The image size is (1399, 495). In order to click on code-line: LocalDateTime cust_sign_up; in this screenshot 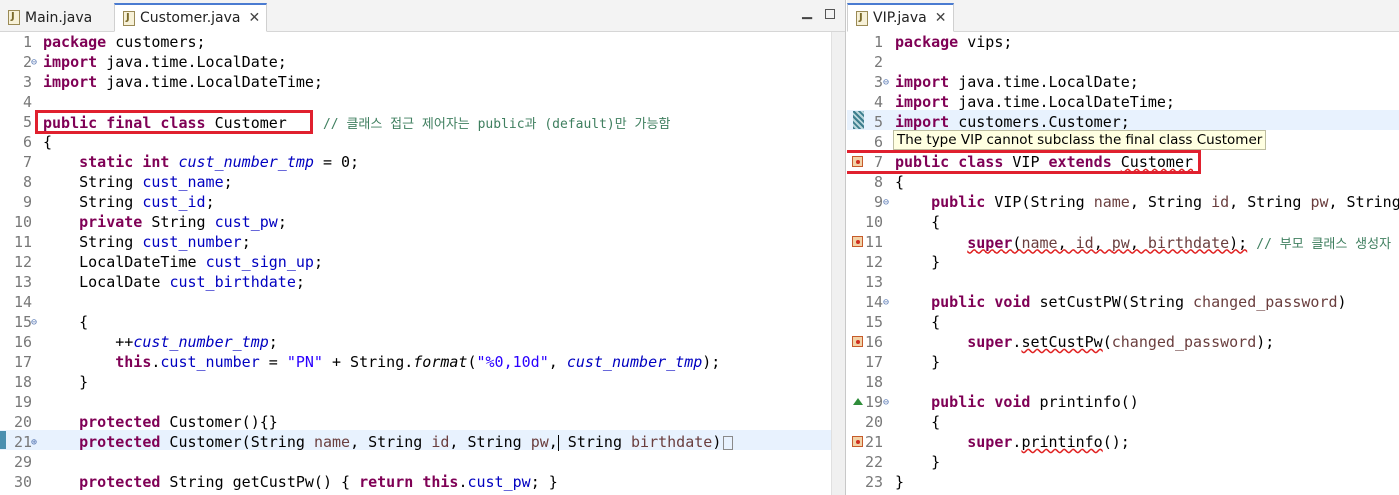, I will do `click(183, 262)`.